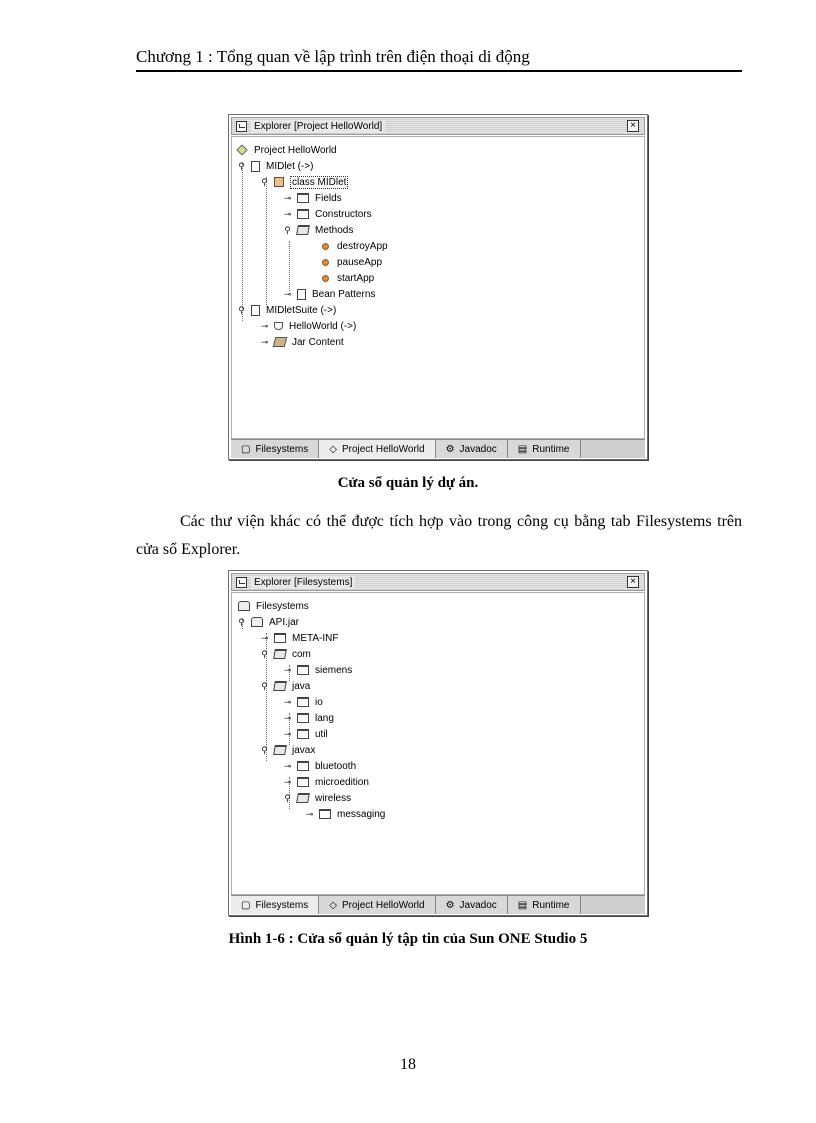  Describe the element at coordinates (246, 905) in the screenshot. I see `filesystems-icon: ▢` at that location.